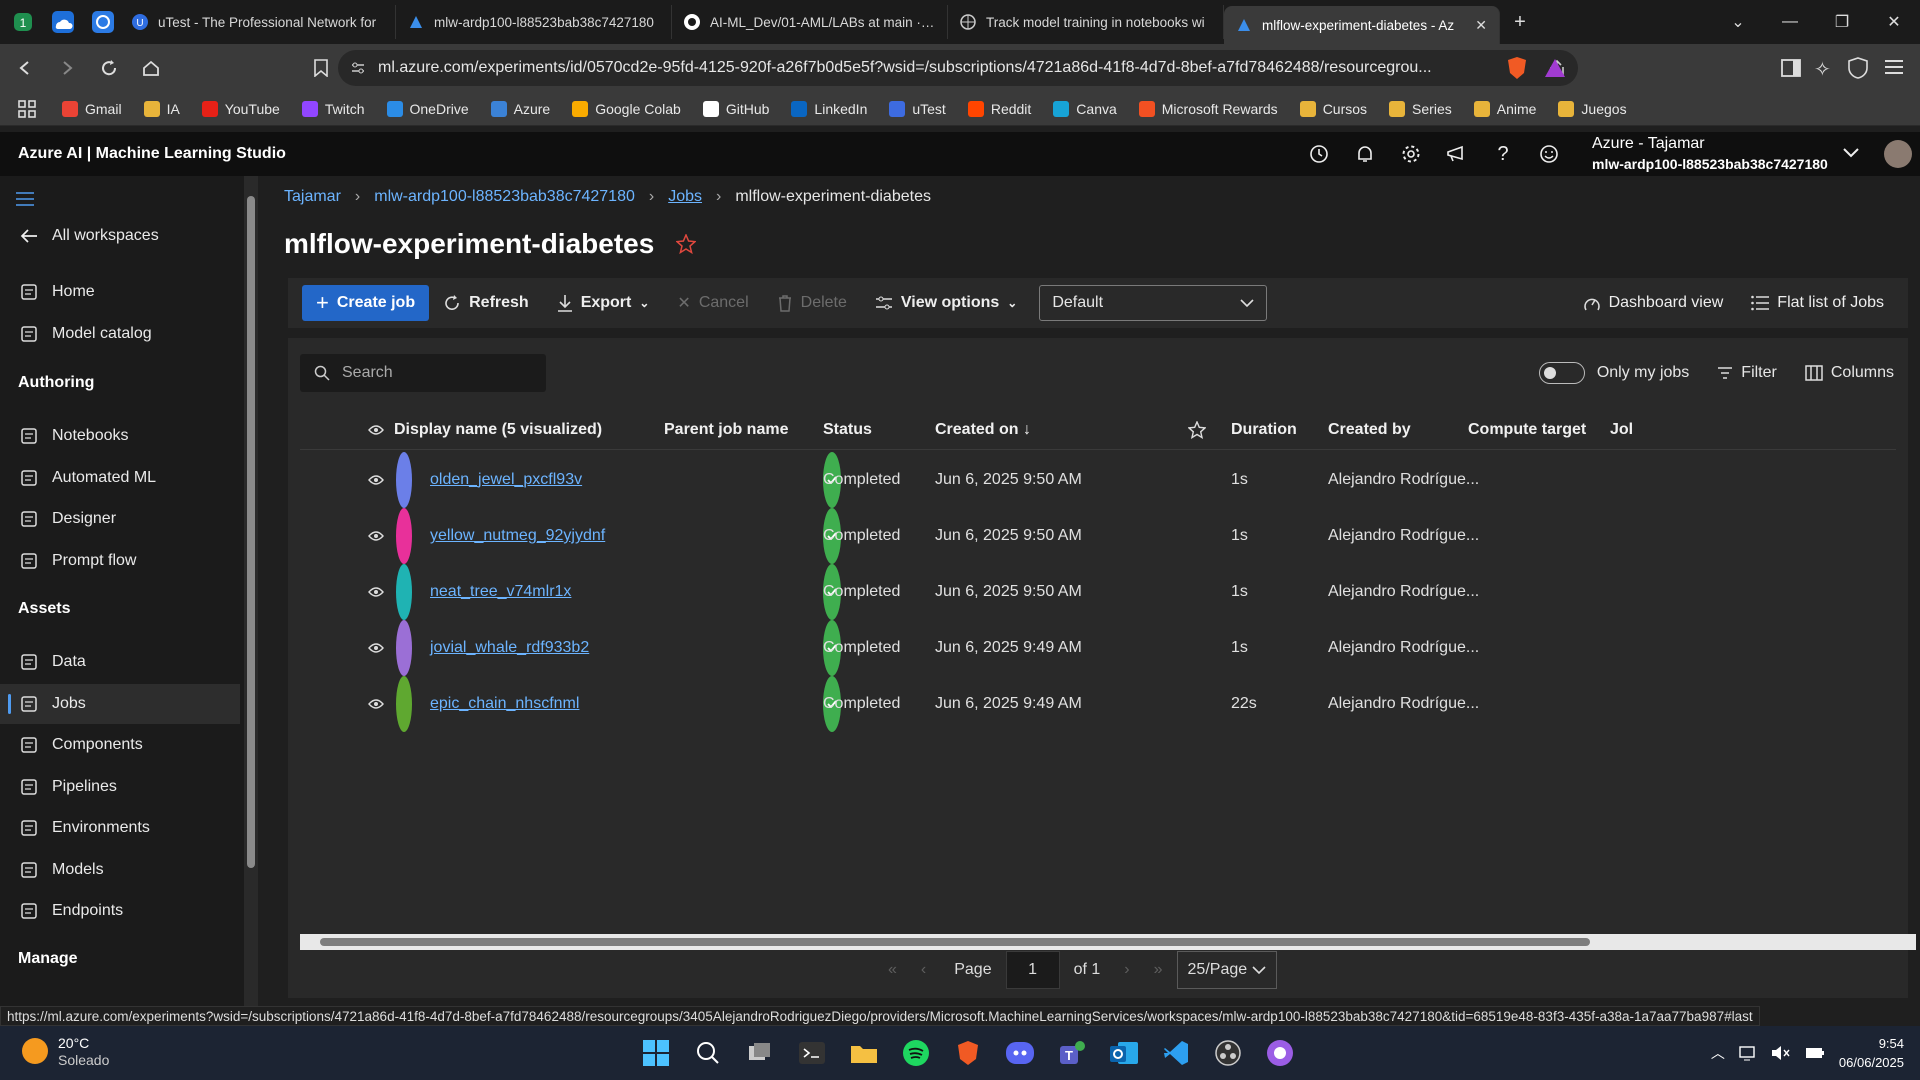  I want to click on bookmark-cursos: Cursos, so click(1333, 108).